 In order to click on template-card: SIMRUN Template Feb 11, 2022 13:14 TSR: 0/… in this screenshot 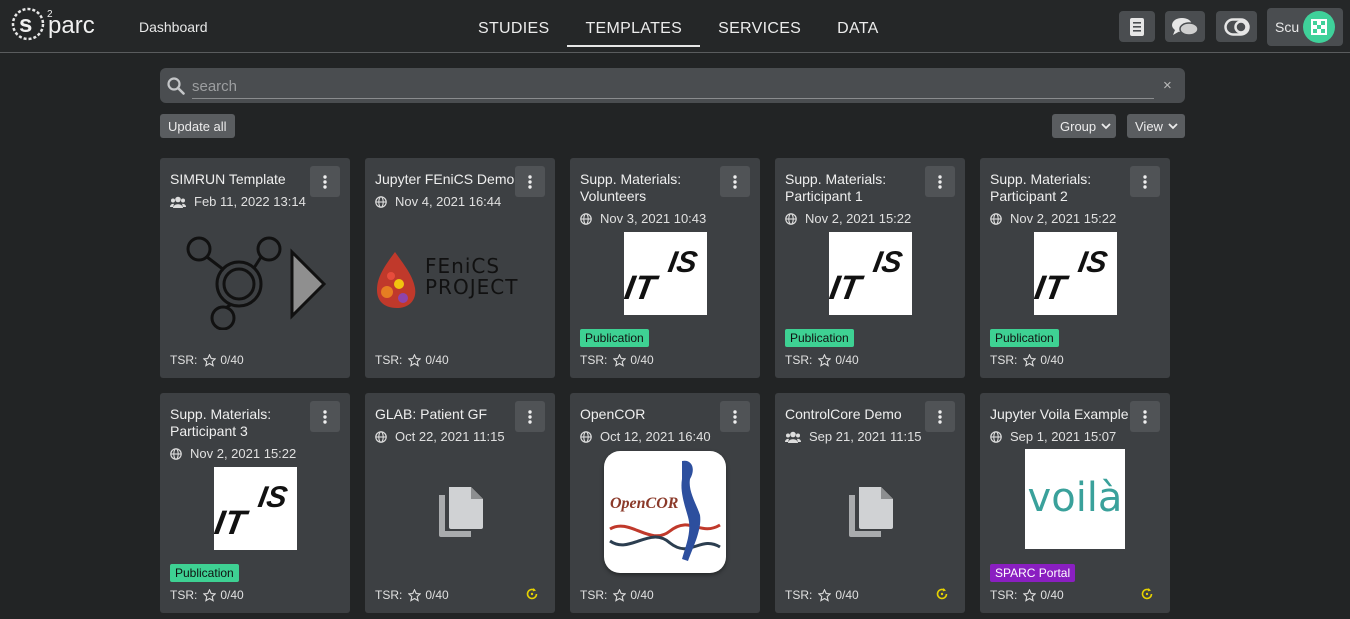, I will do `click(255, 268)`.